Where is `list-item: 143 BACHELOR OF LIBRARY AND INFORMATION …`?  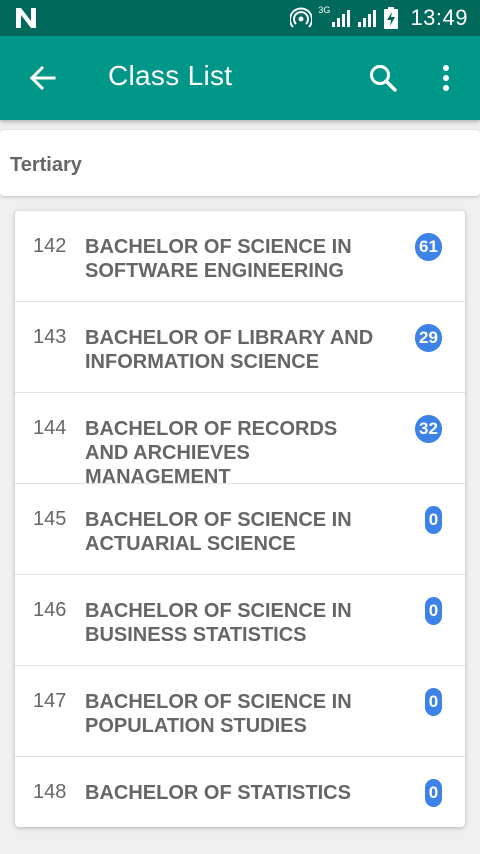 list-item: 143 BACHELOR OF LIBRARY AND INFORMATION … is located at coordinates (240, 347).